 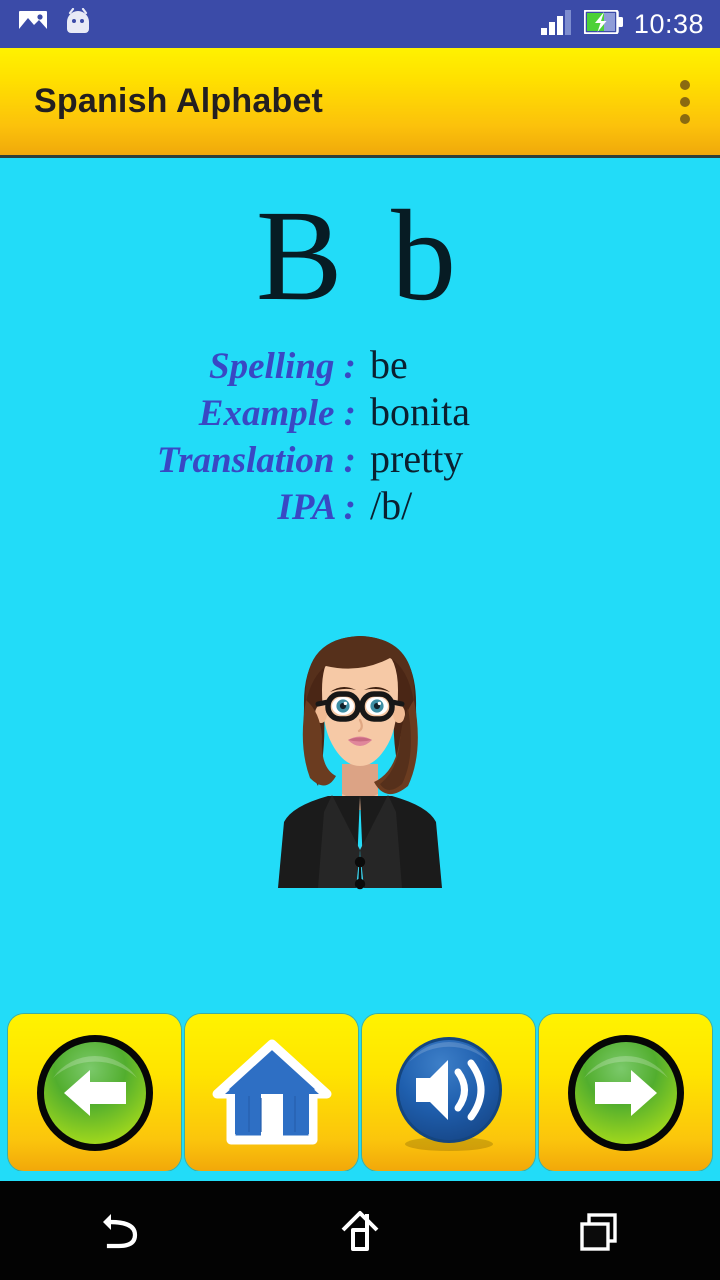 What do you see at coordinates (557, 24) in the screenshot?
I see `signal-bars-icon` at bounding box center [557, 24].